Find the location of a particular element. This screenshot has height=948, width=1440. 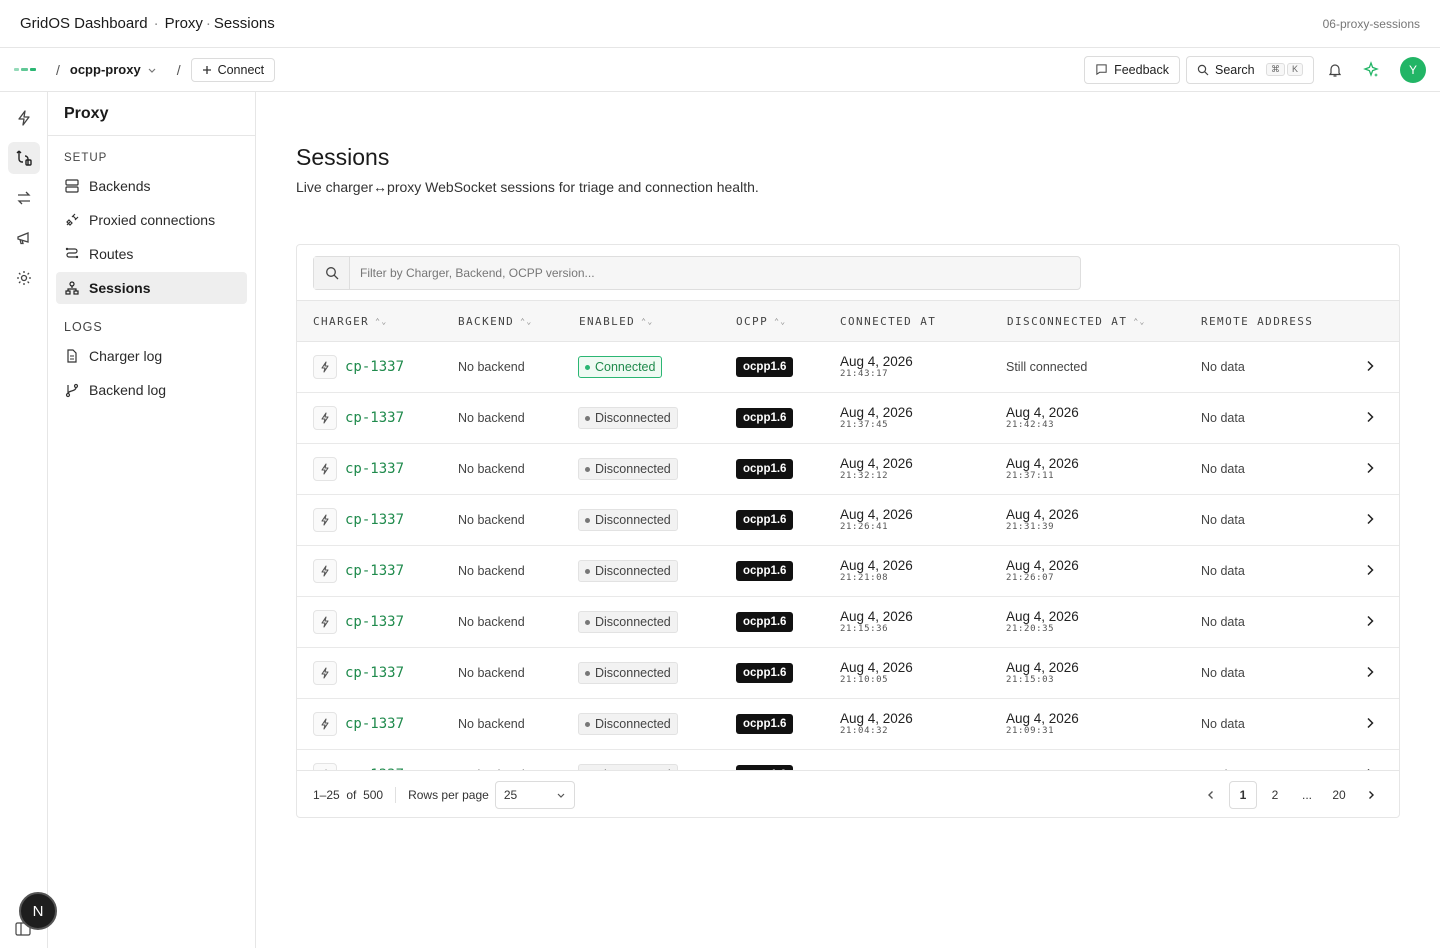

status-badge: Connected is located at coordinates (620, 367).